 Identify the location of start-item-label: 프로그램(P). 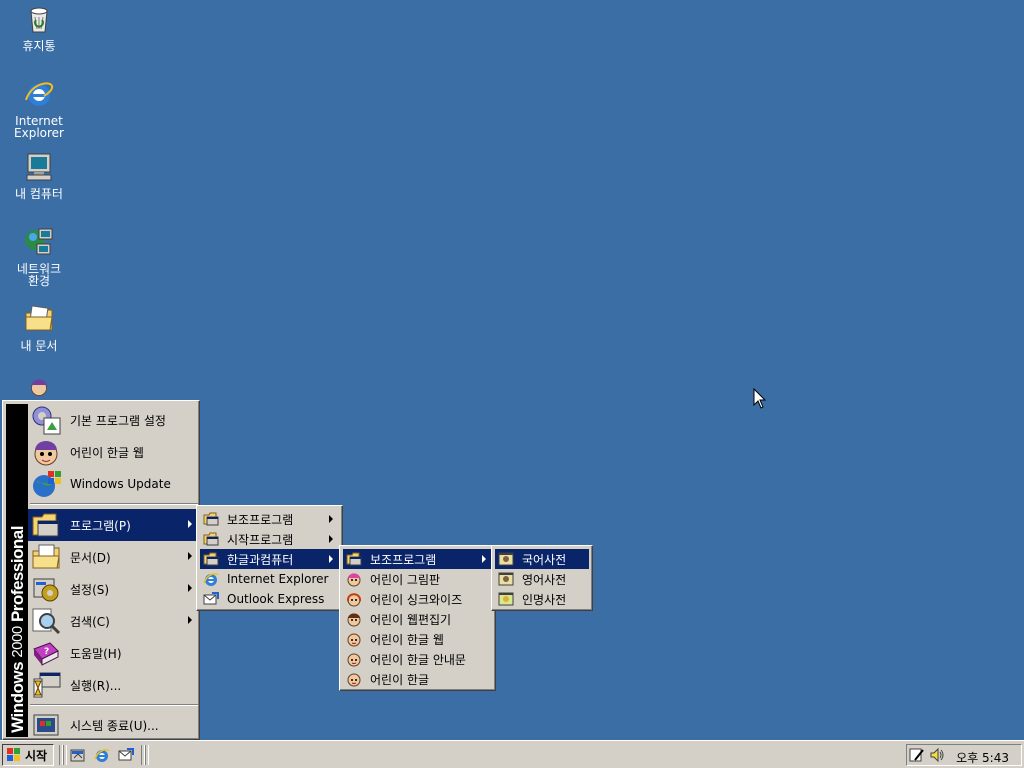
(100, 525).